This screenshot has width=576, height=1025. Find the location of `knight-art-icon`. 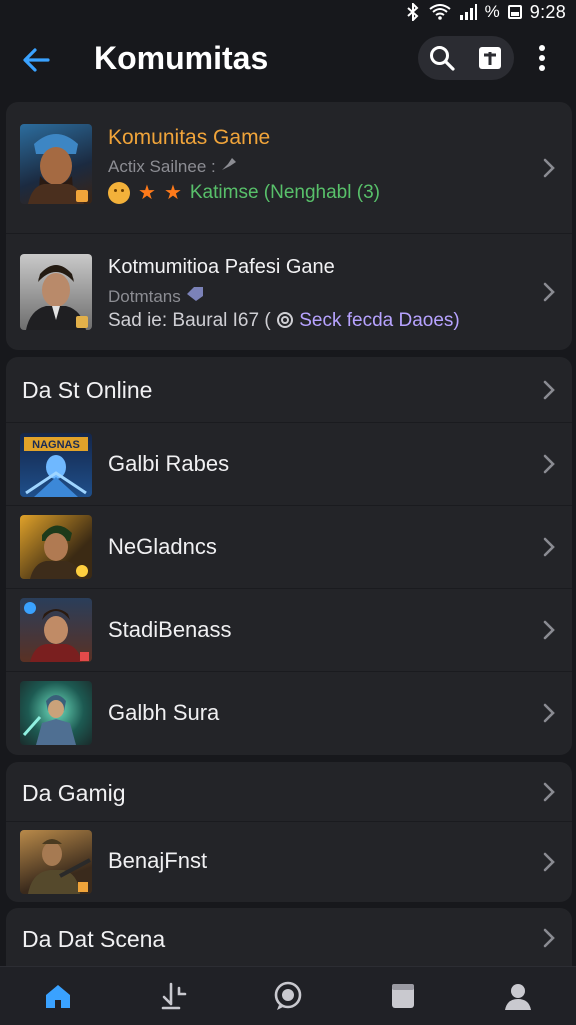

knight-art-icon is located at coordinates (49, 720).